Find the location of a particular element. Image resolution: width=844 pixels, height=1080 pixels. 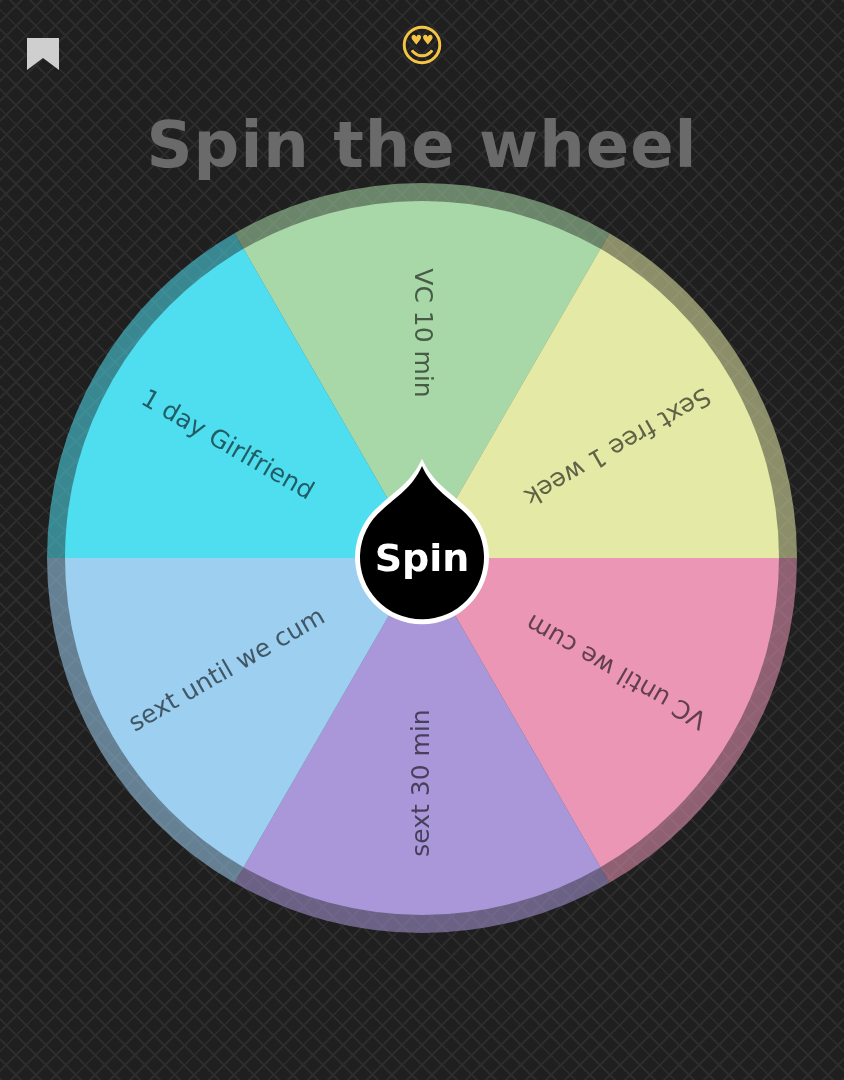

spin-button: Spin is located at coordinates (422, 541).